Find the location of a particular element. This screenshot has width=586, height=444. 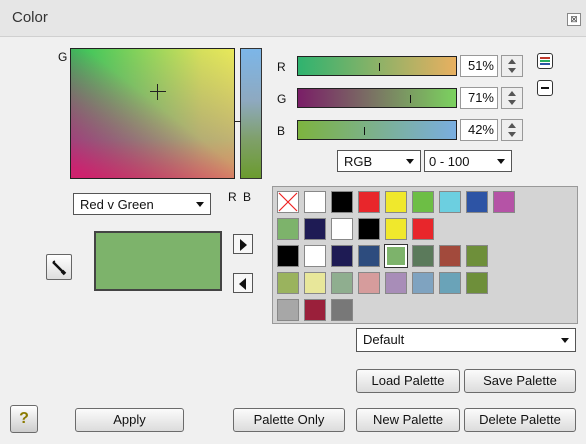

save-palette-button: Save Palette is located at coordinates (520, 381).